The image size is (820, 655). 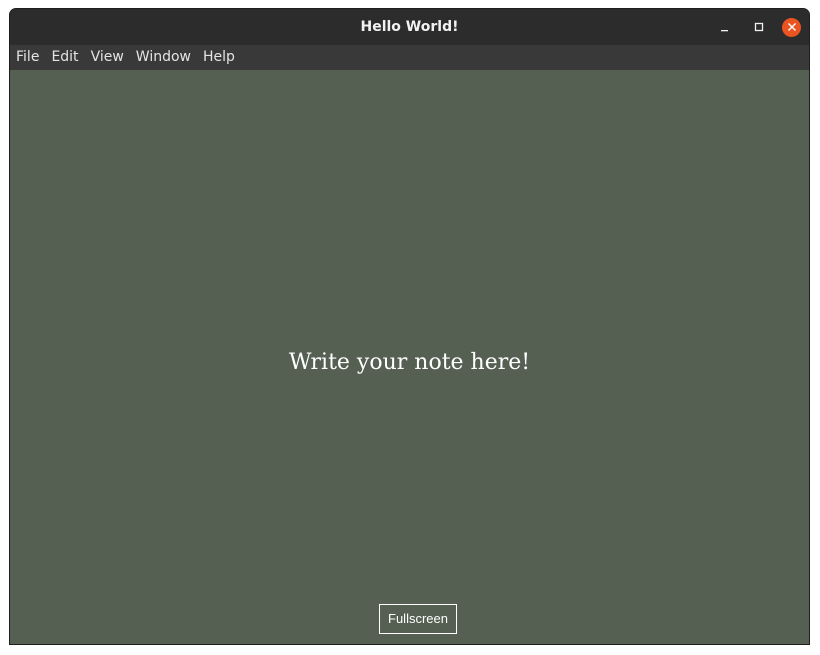 I want to click on menu-help: Help, so click(x=219, y=57).